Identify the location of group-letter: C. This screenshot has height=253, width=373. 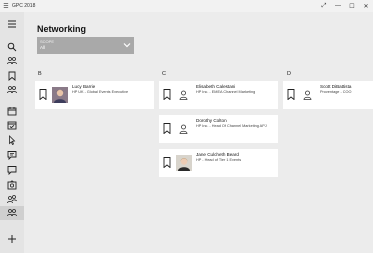
(164, 74).